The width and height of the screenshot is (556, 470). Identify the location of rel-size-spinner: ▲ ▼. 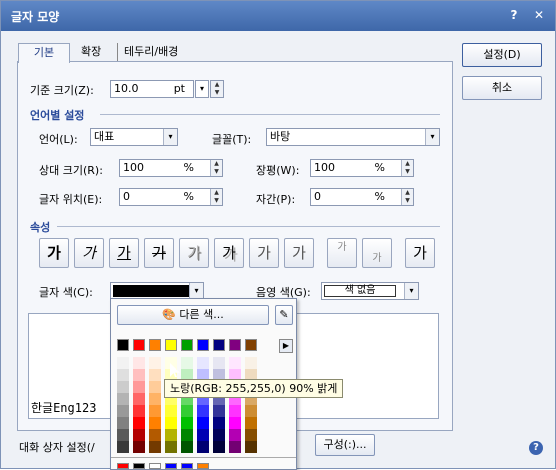
(216, 168).